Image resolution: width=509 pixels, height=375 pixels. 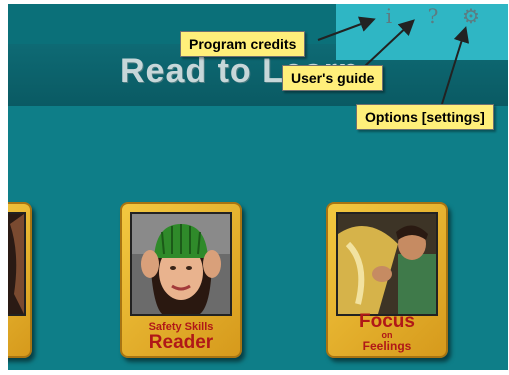 I want to click on book-tile-safety-skills-reader: Safety Skills Reader, so click(x=181, y=280).